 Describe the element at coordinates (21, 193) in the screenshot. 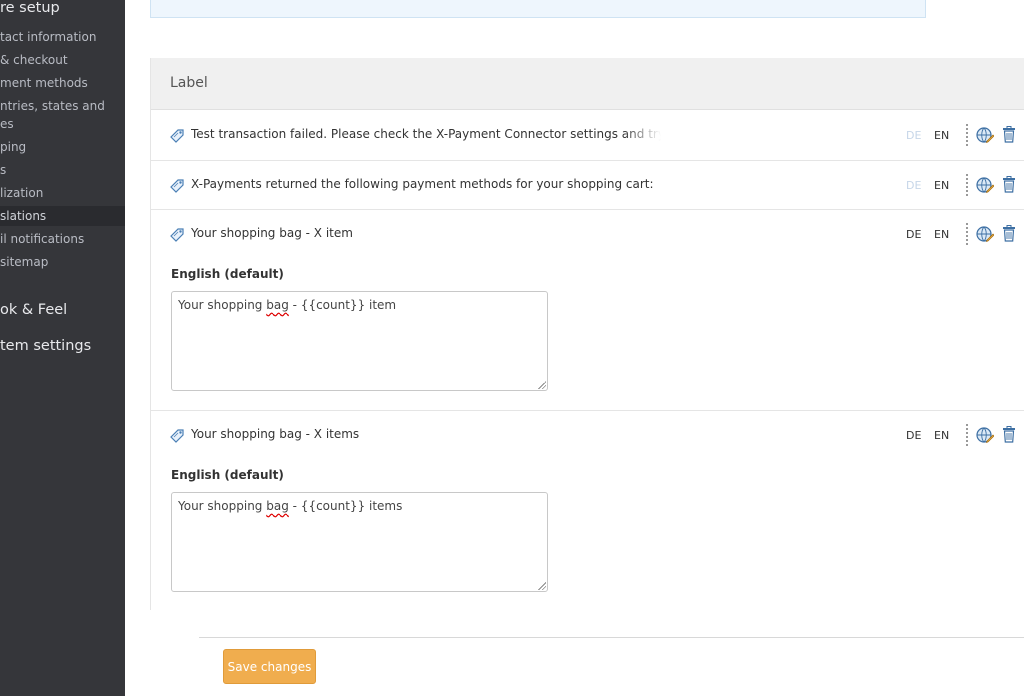

I see `sidebar-item-localization: lization` at that location.